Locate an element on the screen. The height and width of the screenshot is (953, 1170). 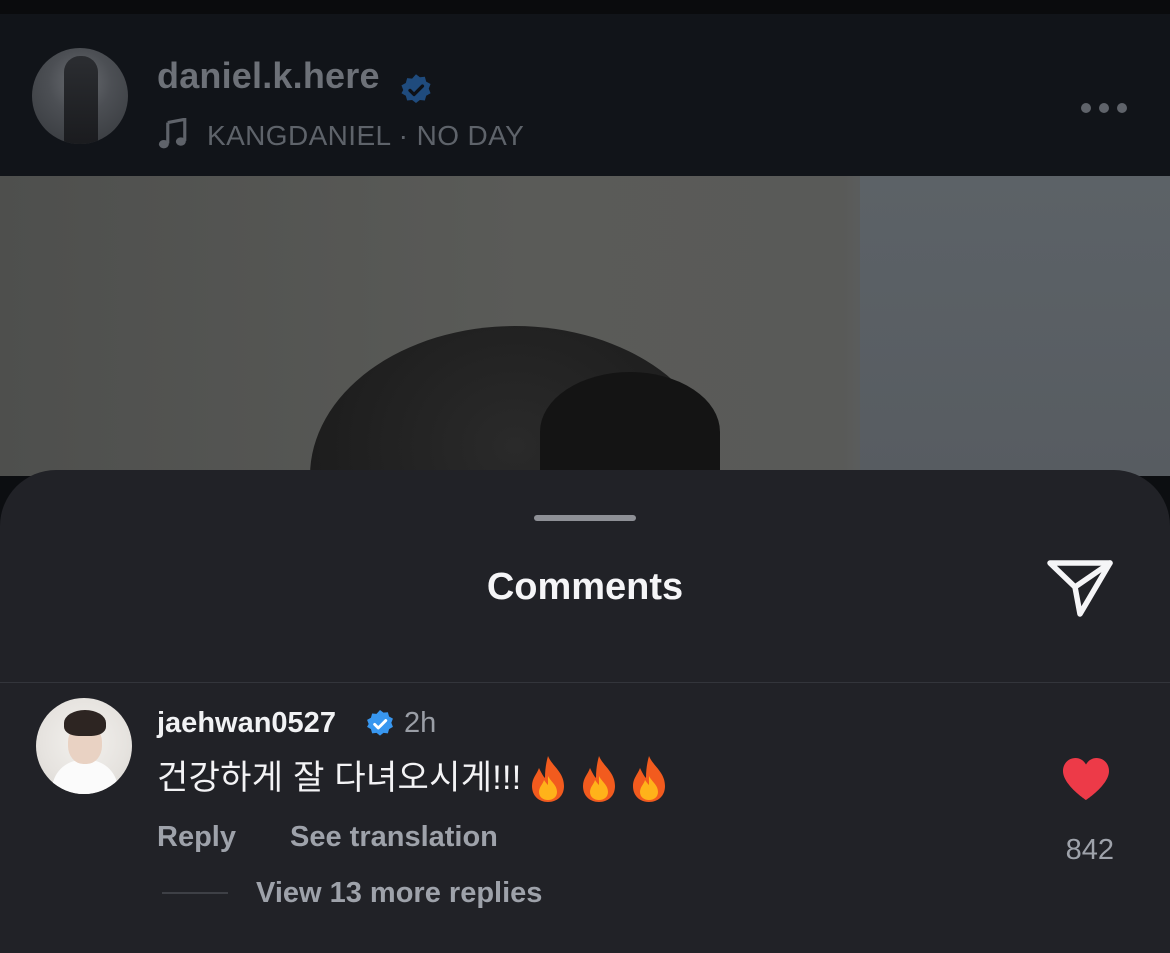
more-options-icon is located at coordinates (1104, 109).